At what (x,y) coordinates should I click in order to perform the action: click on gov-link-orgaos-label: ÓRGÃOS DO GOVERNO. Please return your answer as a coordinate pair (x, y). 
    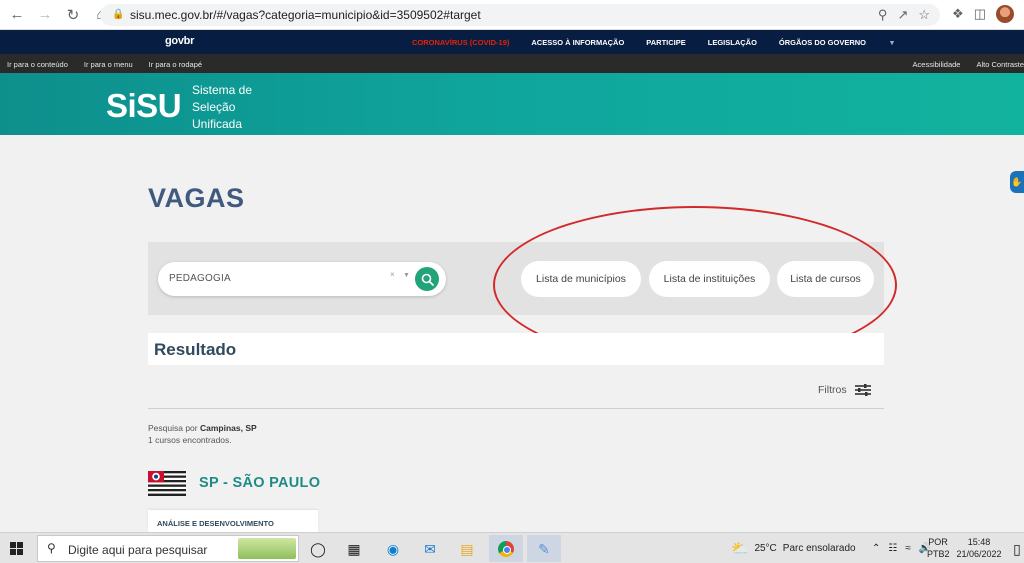
    Looking at the image, I should click on (822, 42).